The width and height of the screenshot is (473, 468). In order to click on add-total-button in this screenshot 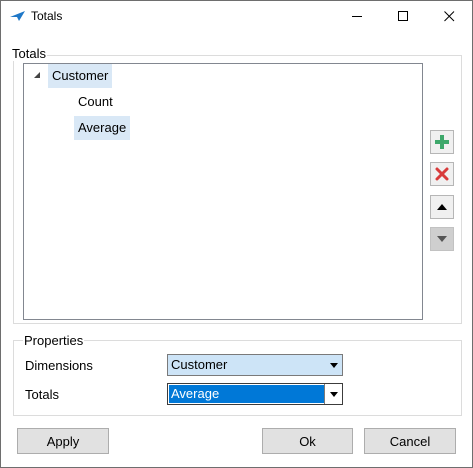, I will do `click(442, 142)`.